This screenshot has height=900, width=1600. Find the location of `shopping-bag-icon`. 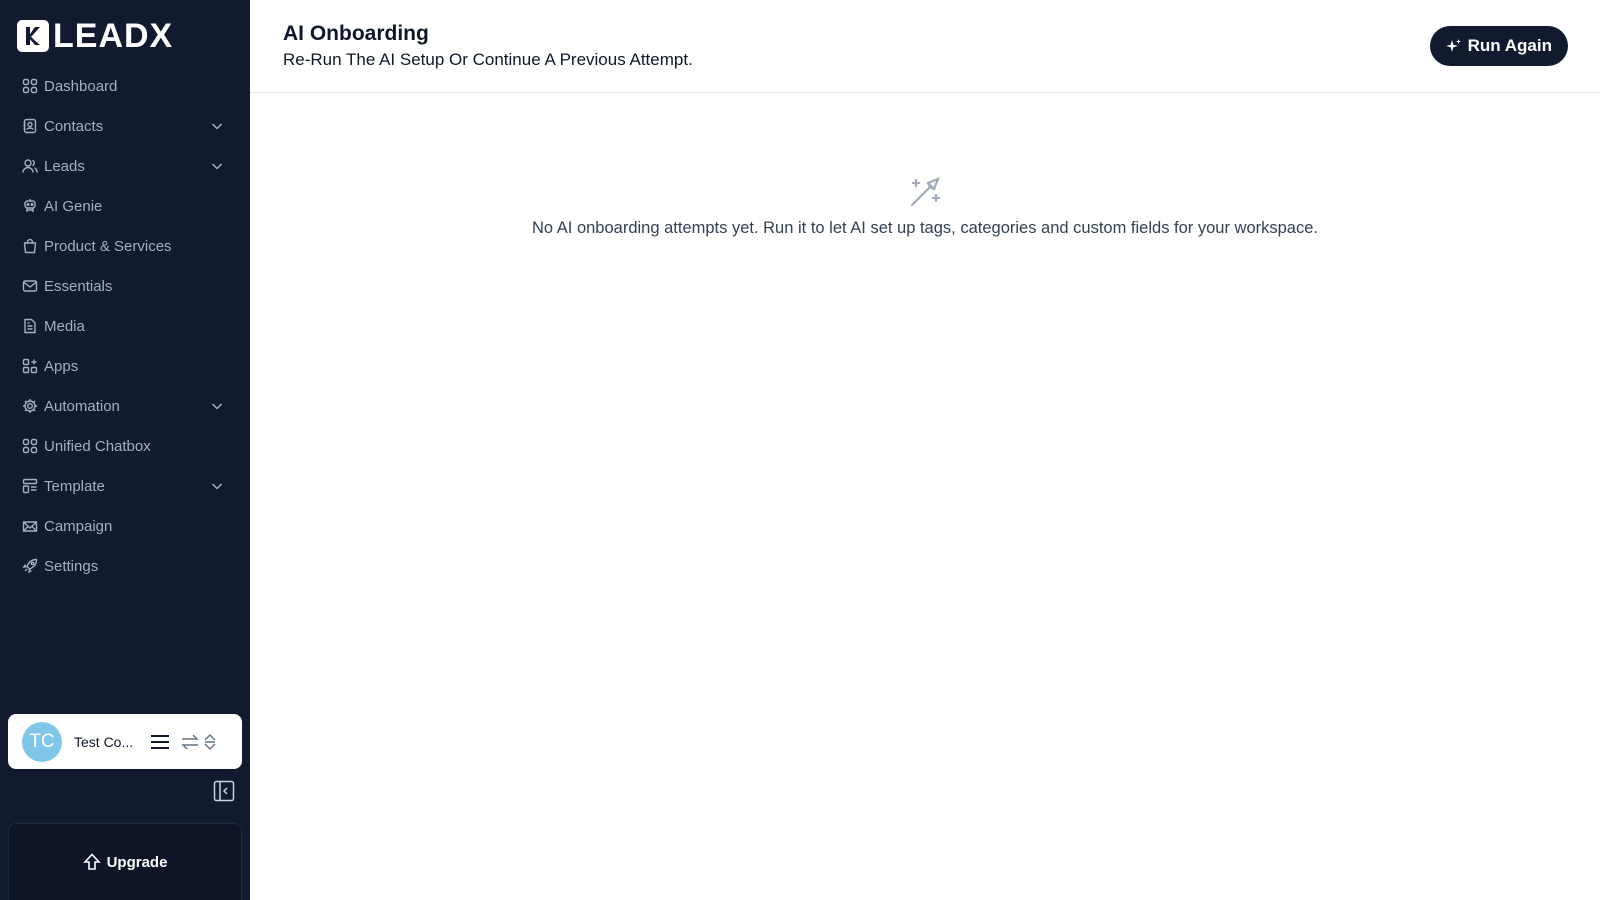

shopping-bag-icon is located at coordinates (30, 246).